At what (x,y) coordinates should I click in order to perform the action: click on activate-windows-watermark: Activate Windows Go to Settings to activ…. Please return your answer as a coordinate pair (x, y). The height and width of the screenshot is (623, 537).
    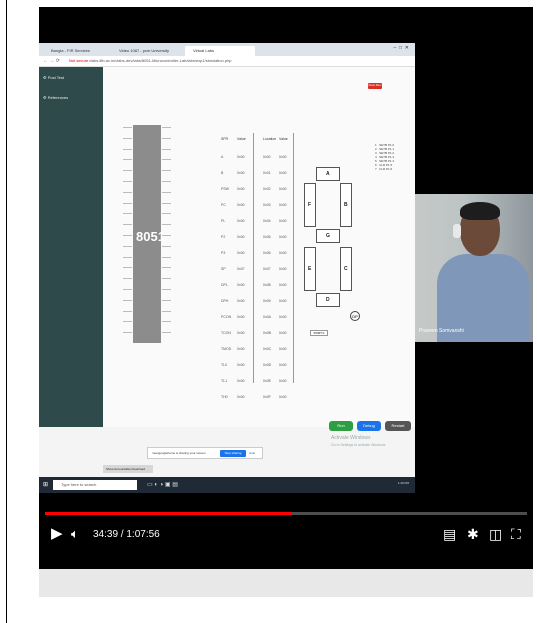
    Looking at the image, I should click on (358, 442).